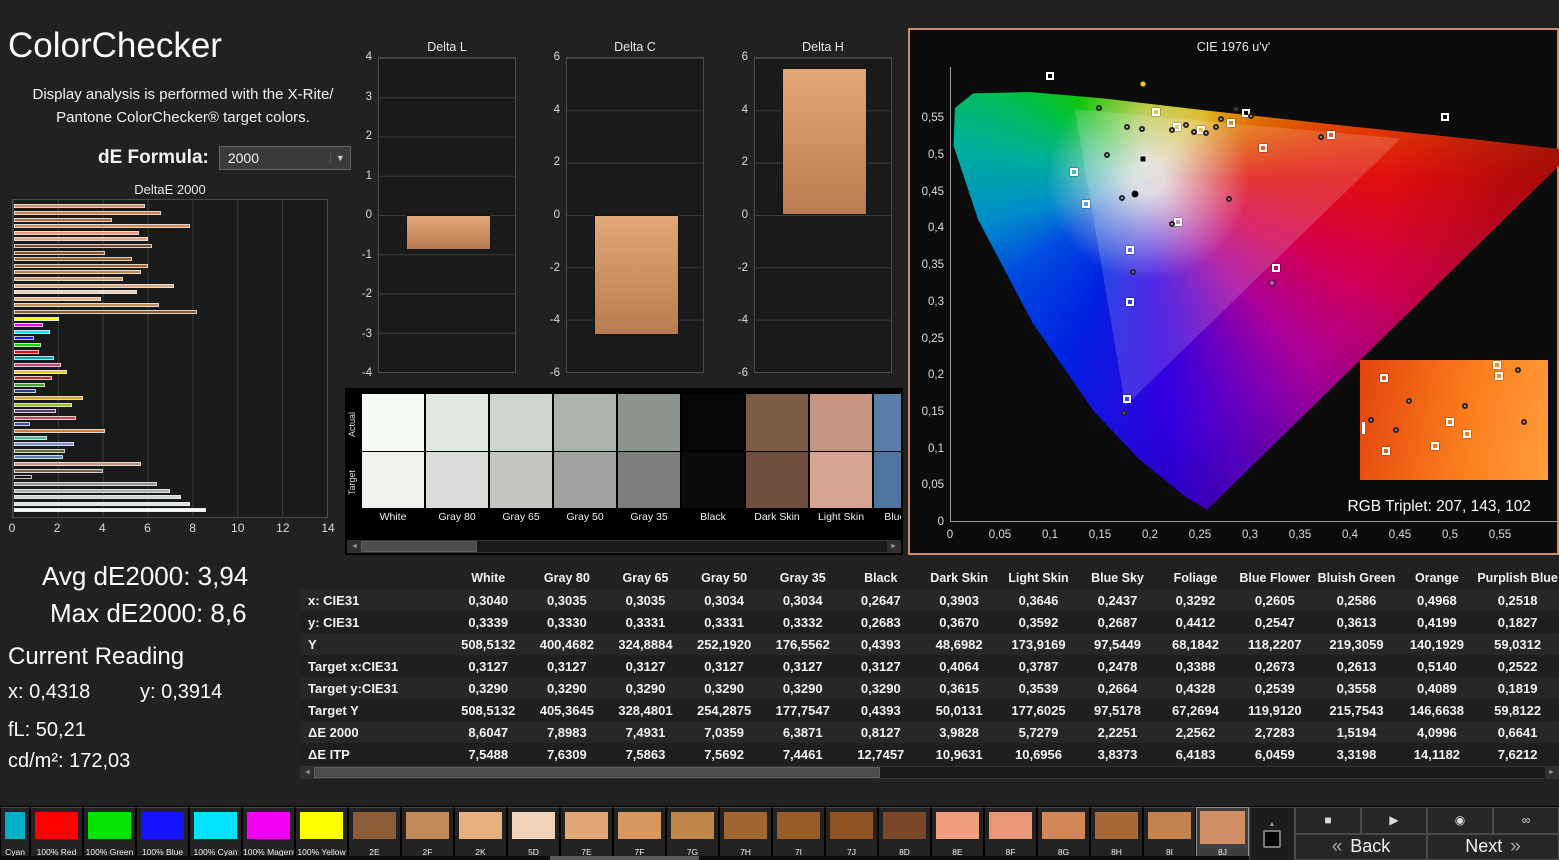 This screenshot has width=1559, height=860. Describe the element at coordinates (1272, 833) in the screenshot. I see `pattern-window-button: ▲` at that location.